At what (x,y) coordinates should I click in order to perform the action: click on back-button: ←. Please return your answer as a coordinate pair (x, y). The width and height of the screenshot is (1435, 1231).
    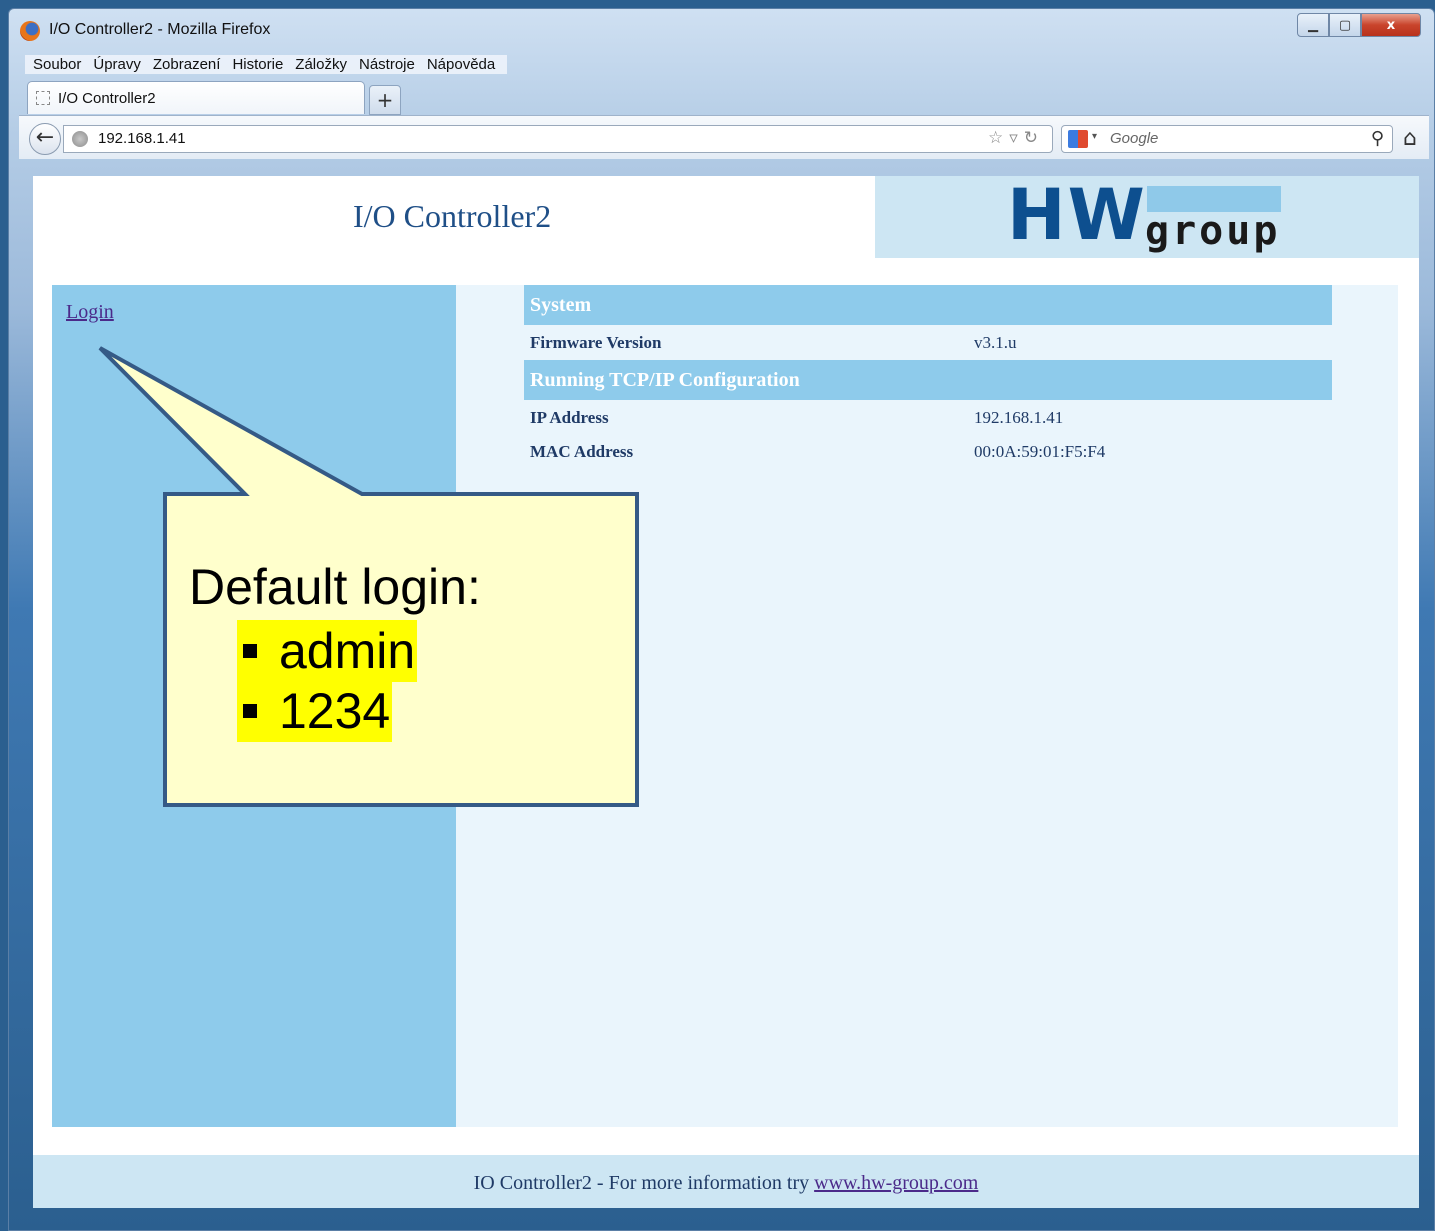
    Looking at the image, I should click on (45, 139).